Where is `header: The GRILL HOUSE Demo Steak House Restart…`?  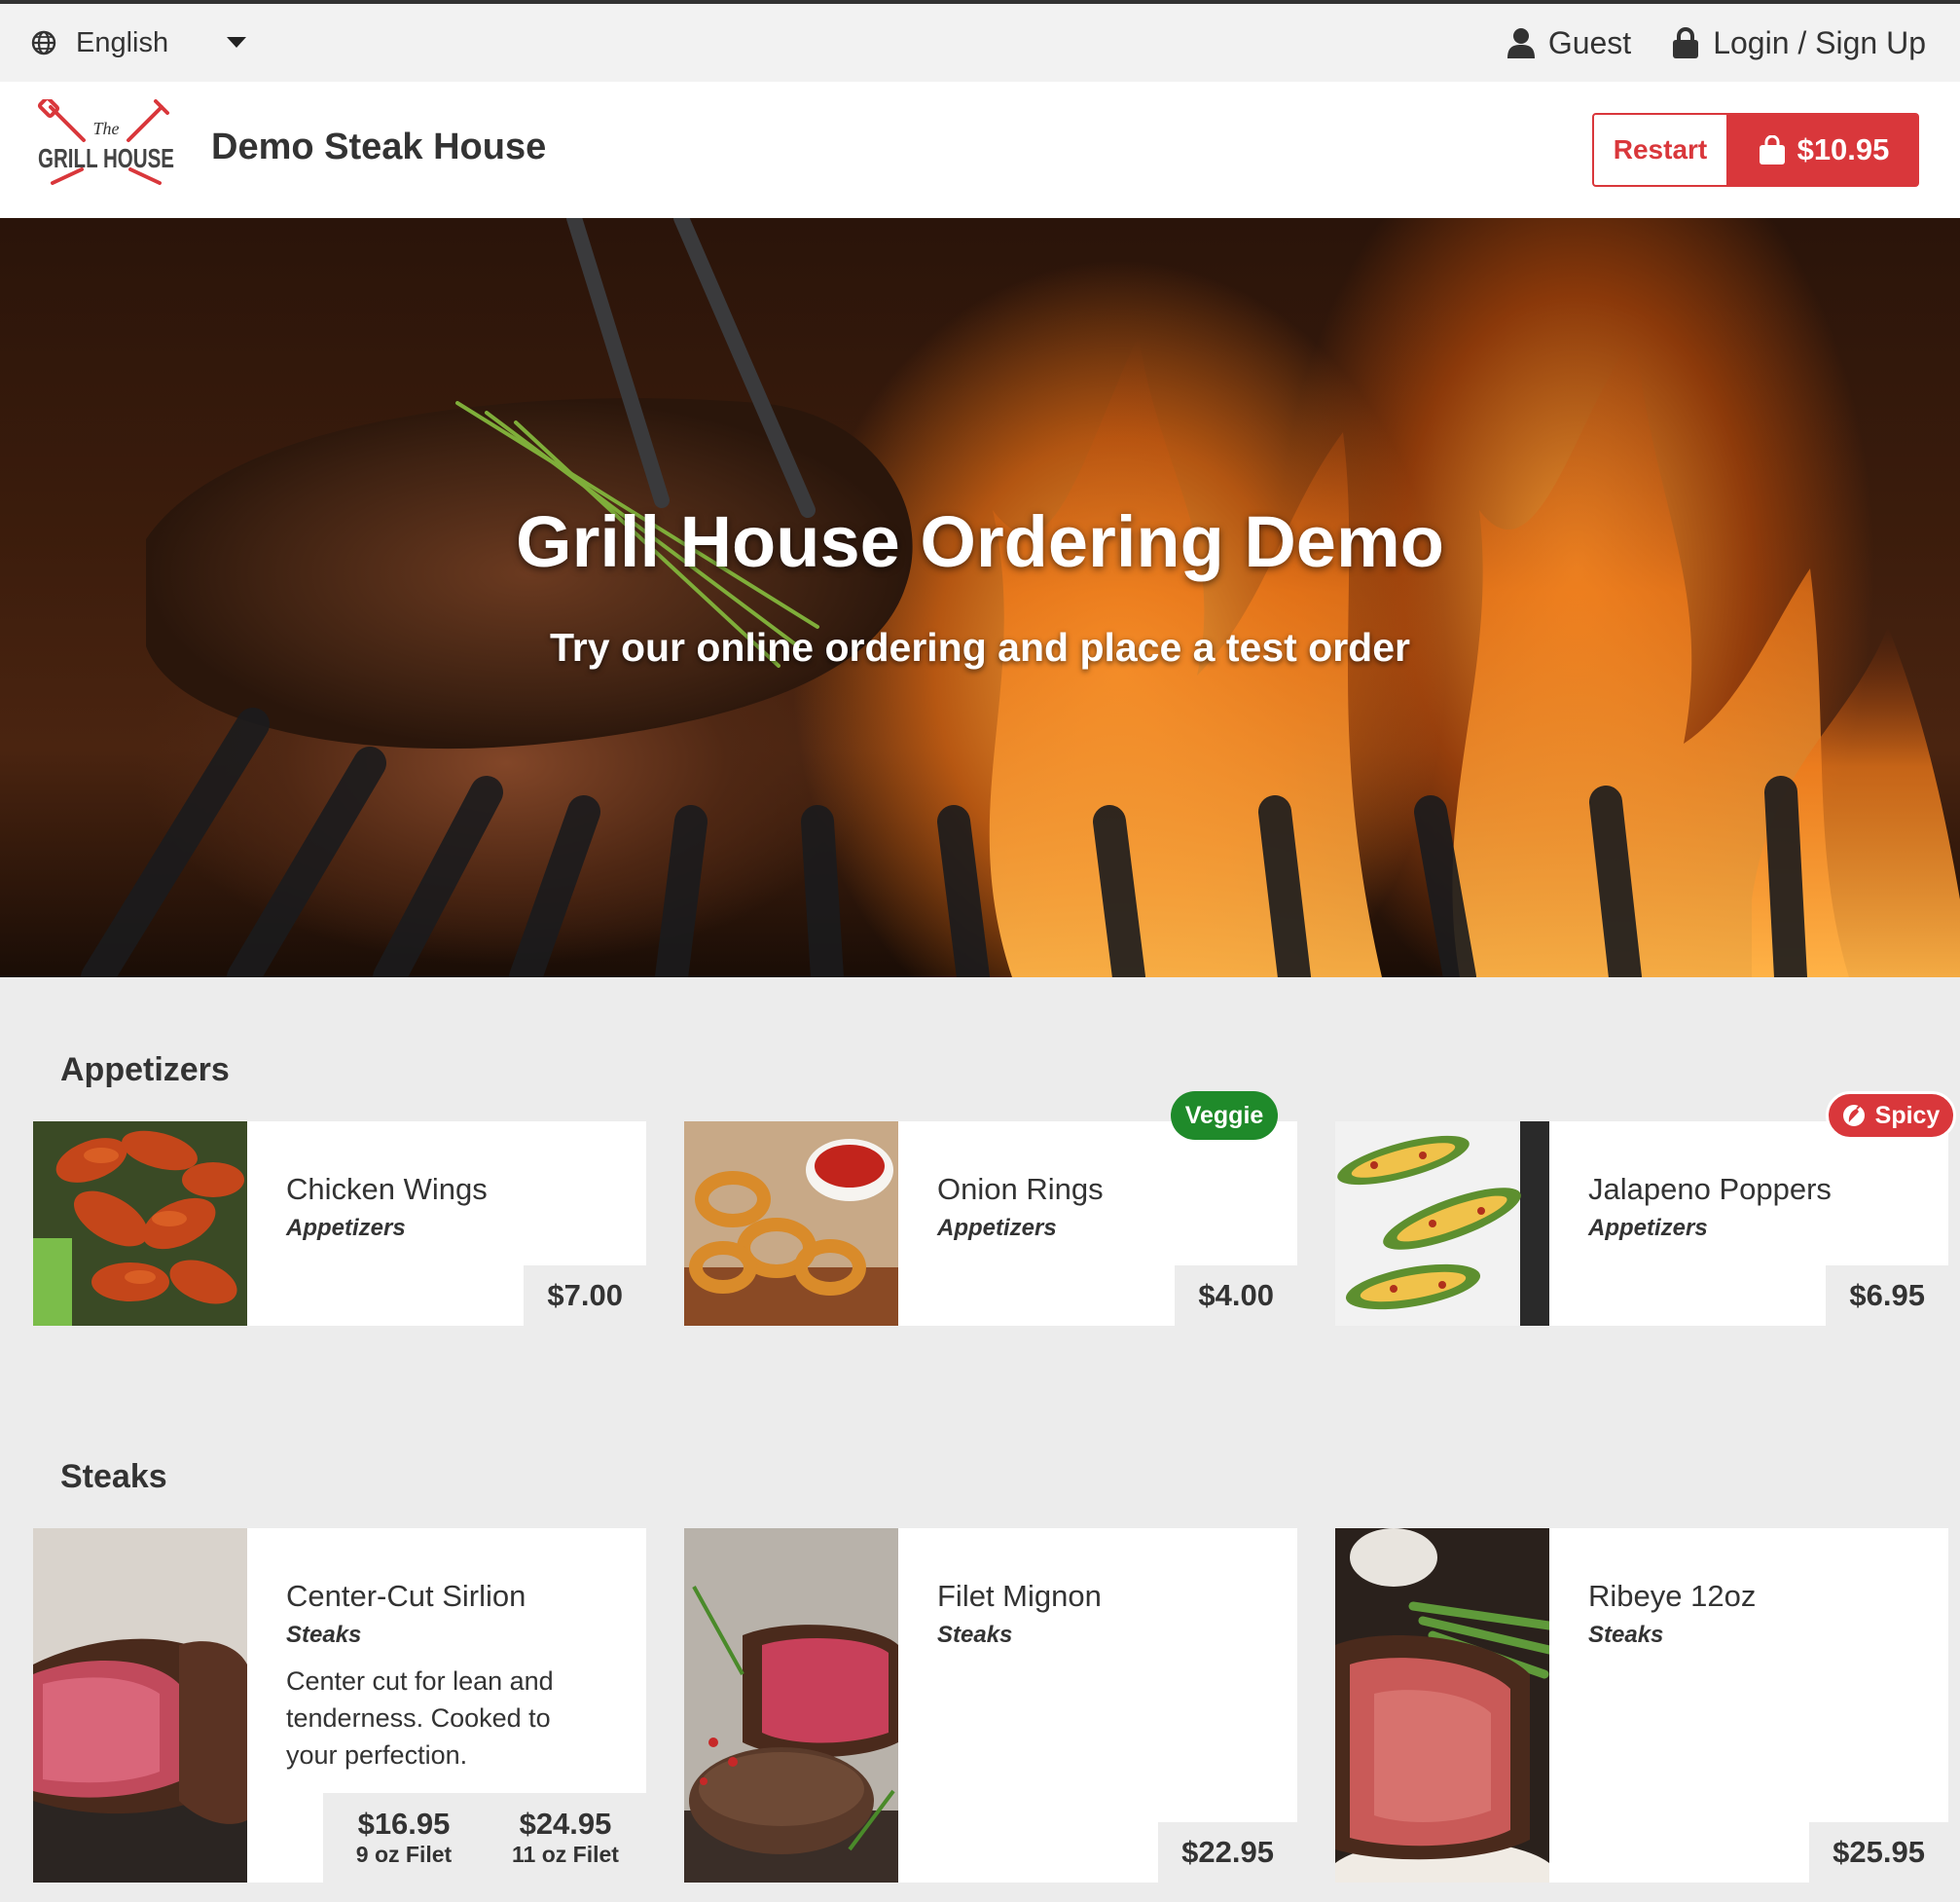
header: The GRILL HOUSE Demo Steak House Restart… is located at coordinates (980, 150).